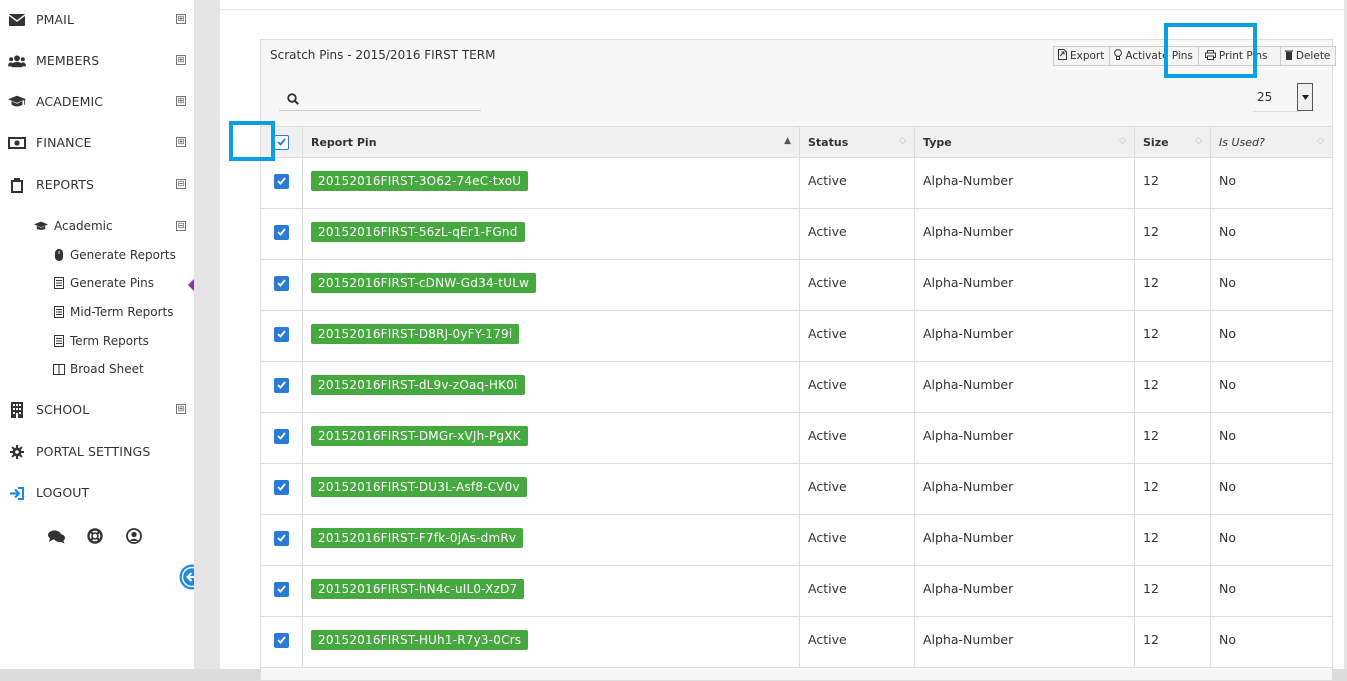 The width and height of the screenshot is (1347, 681). Describe the element at coordinates (418, 589) in the screenshot. I see `pin-badge: 20152016FIRST-hN4c-uIL0-XzD7` at that location.